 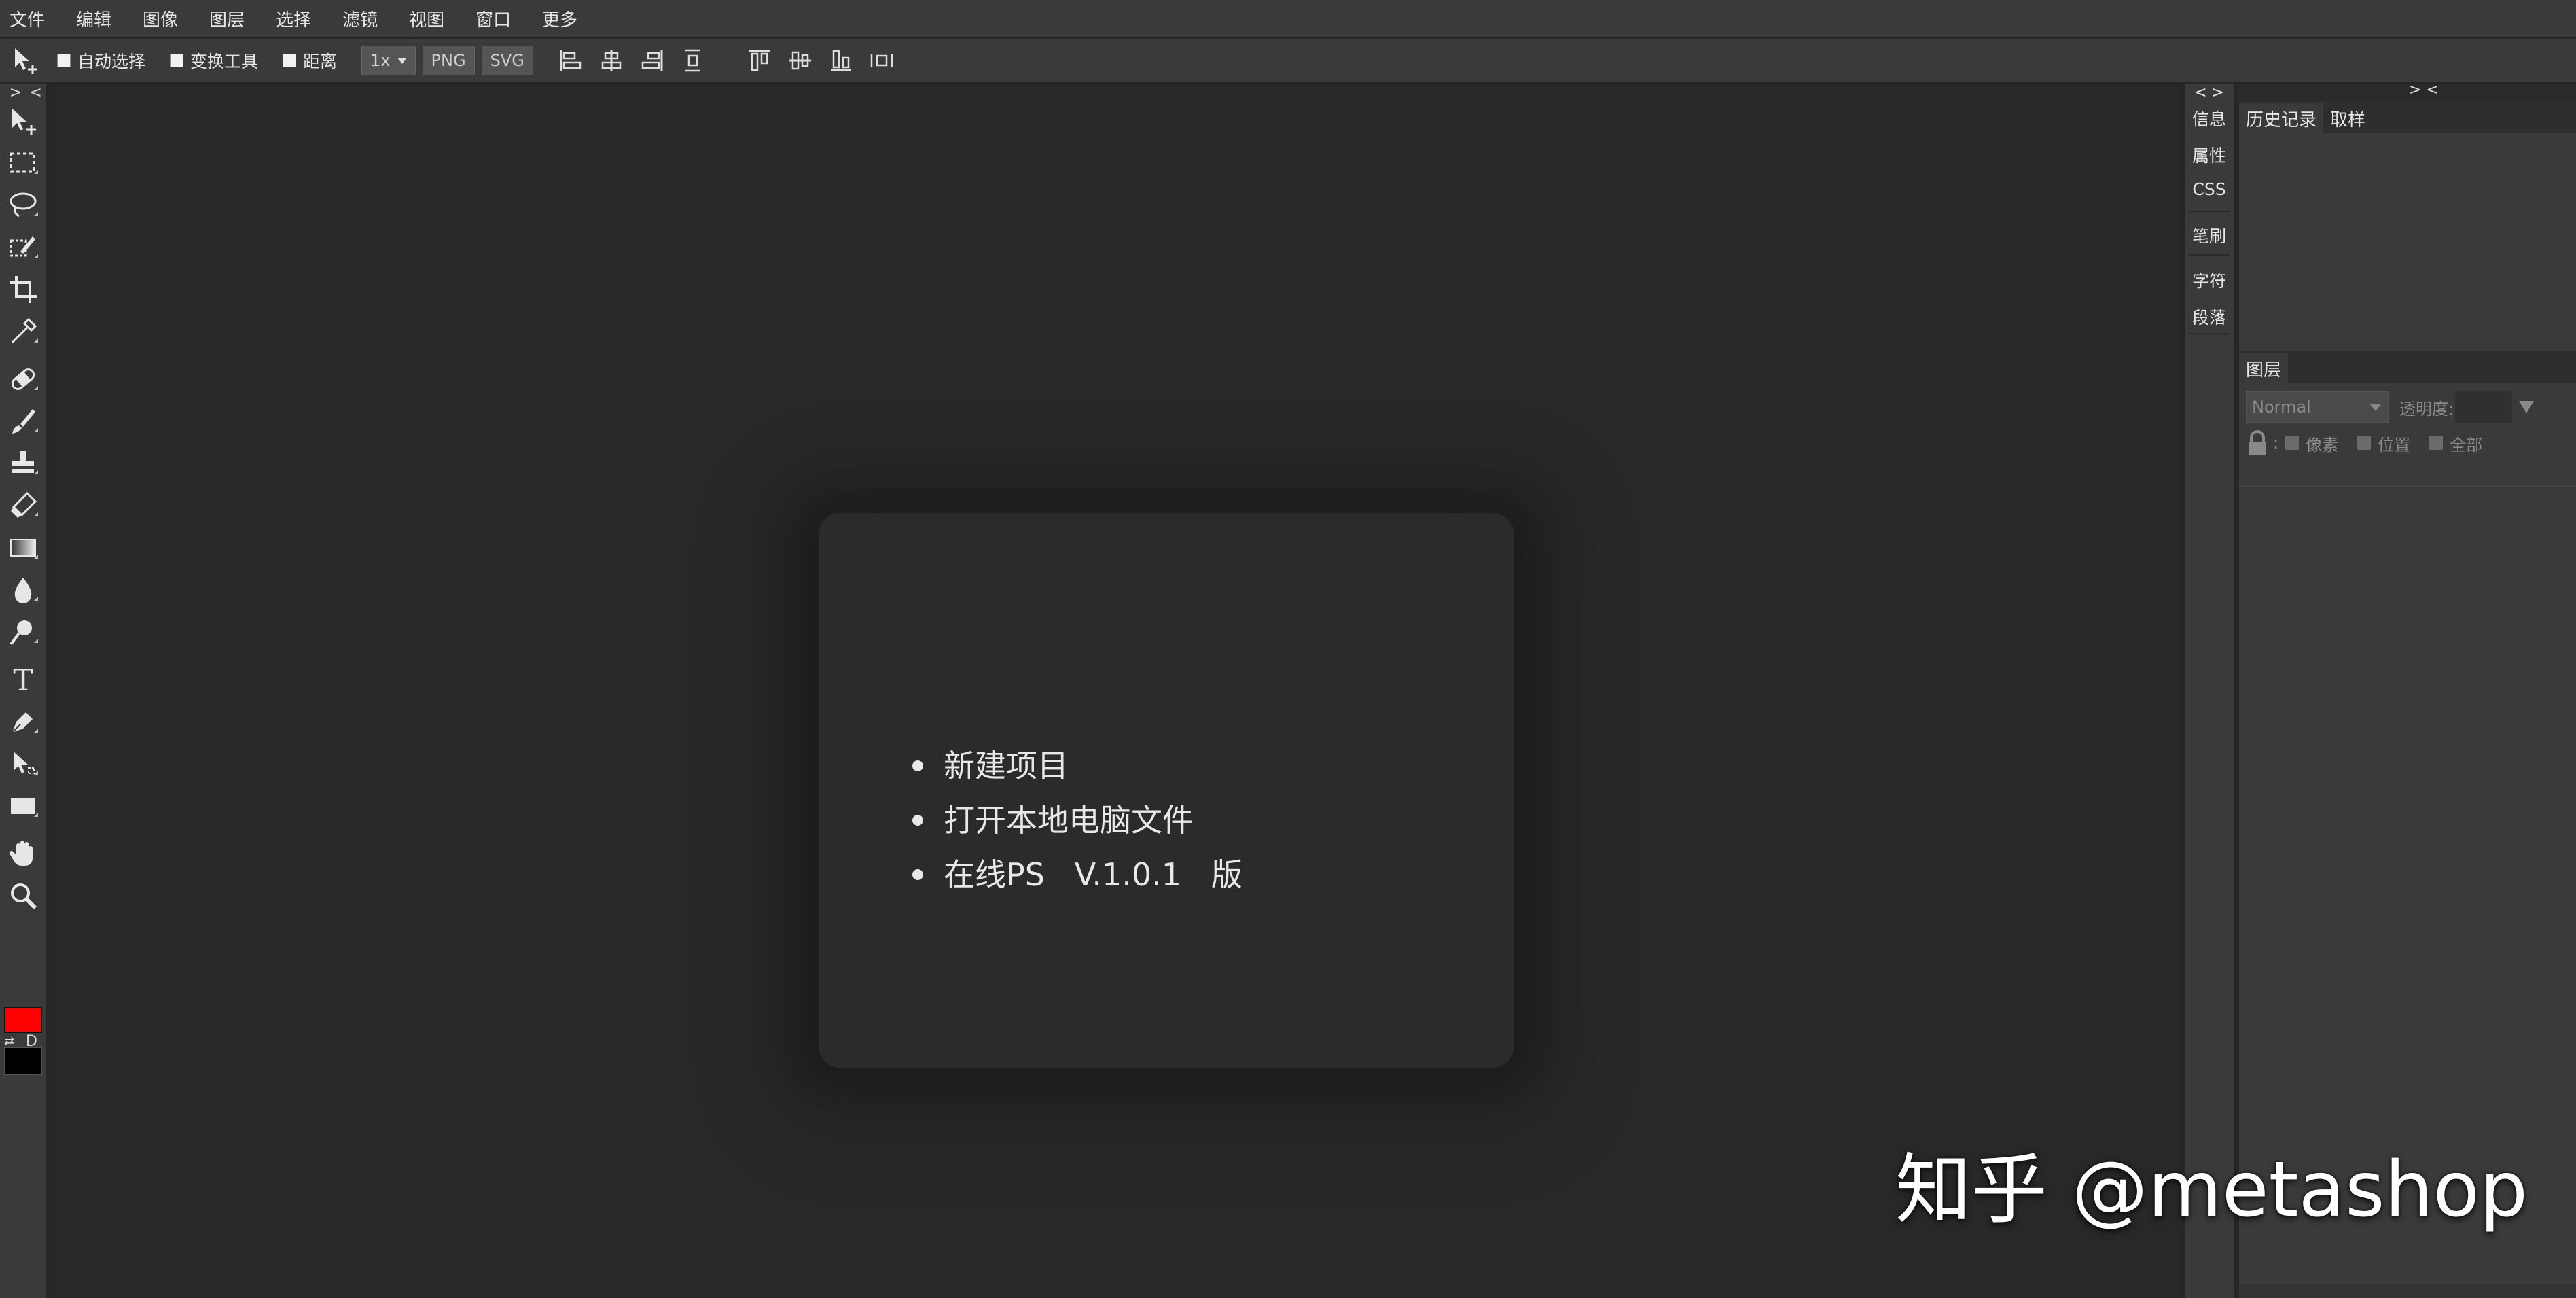 I want to click on blend-mode-value: Normal, so click(x=2281, y=407).